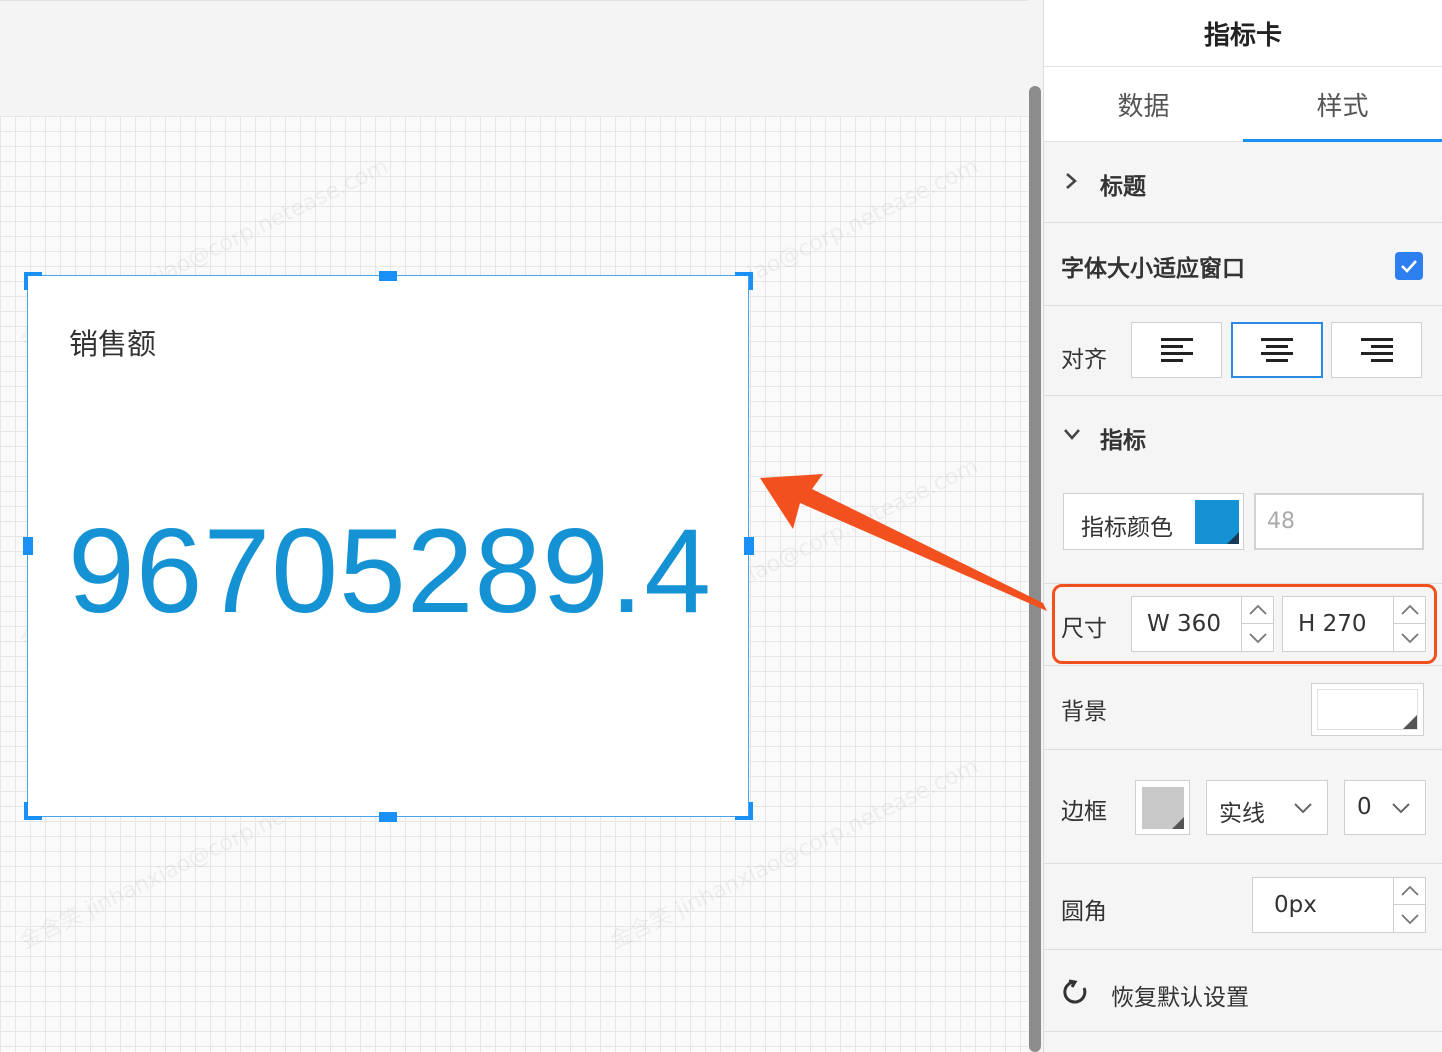 The image size is (1442, 1052). I want to click on size-row: 尺寸 W 360 H 270, so click(1243, 625).